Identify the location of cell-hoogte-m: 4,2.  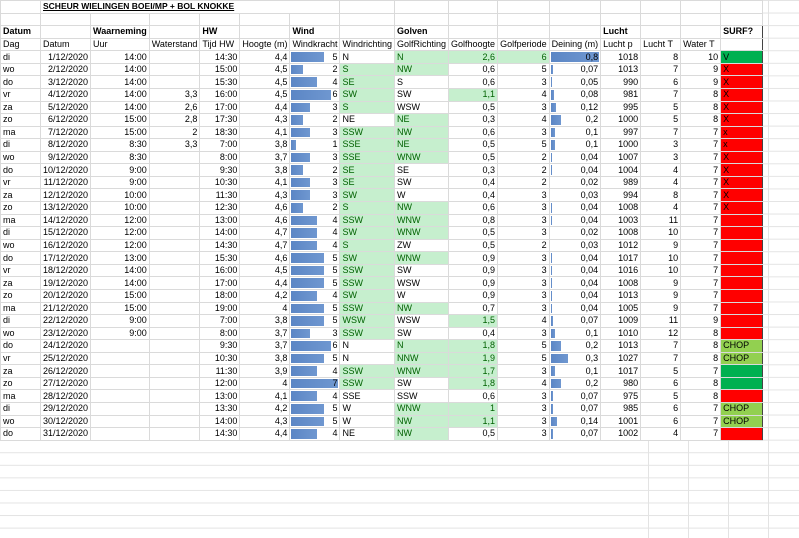
(265, 409).